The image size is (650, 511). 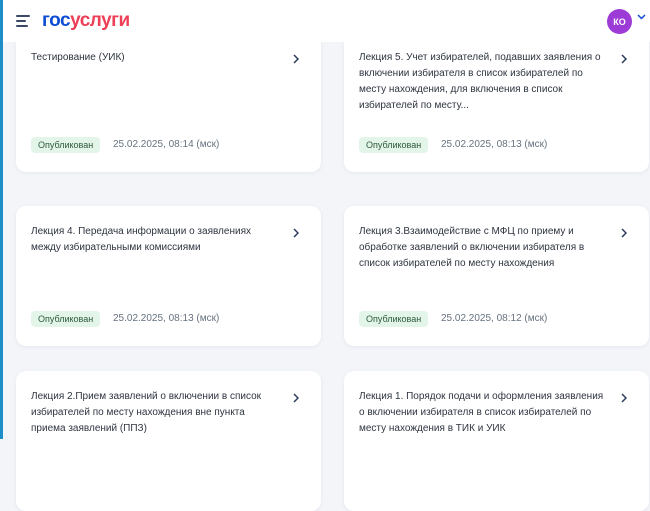 I want to click on chevron-down-icon, so click(x=641, y=17).